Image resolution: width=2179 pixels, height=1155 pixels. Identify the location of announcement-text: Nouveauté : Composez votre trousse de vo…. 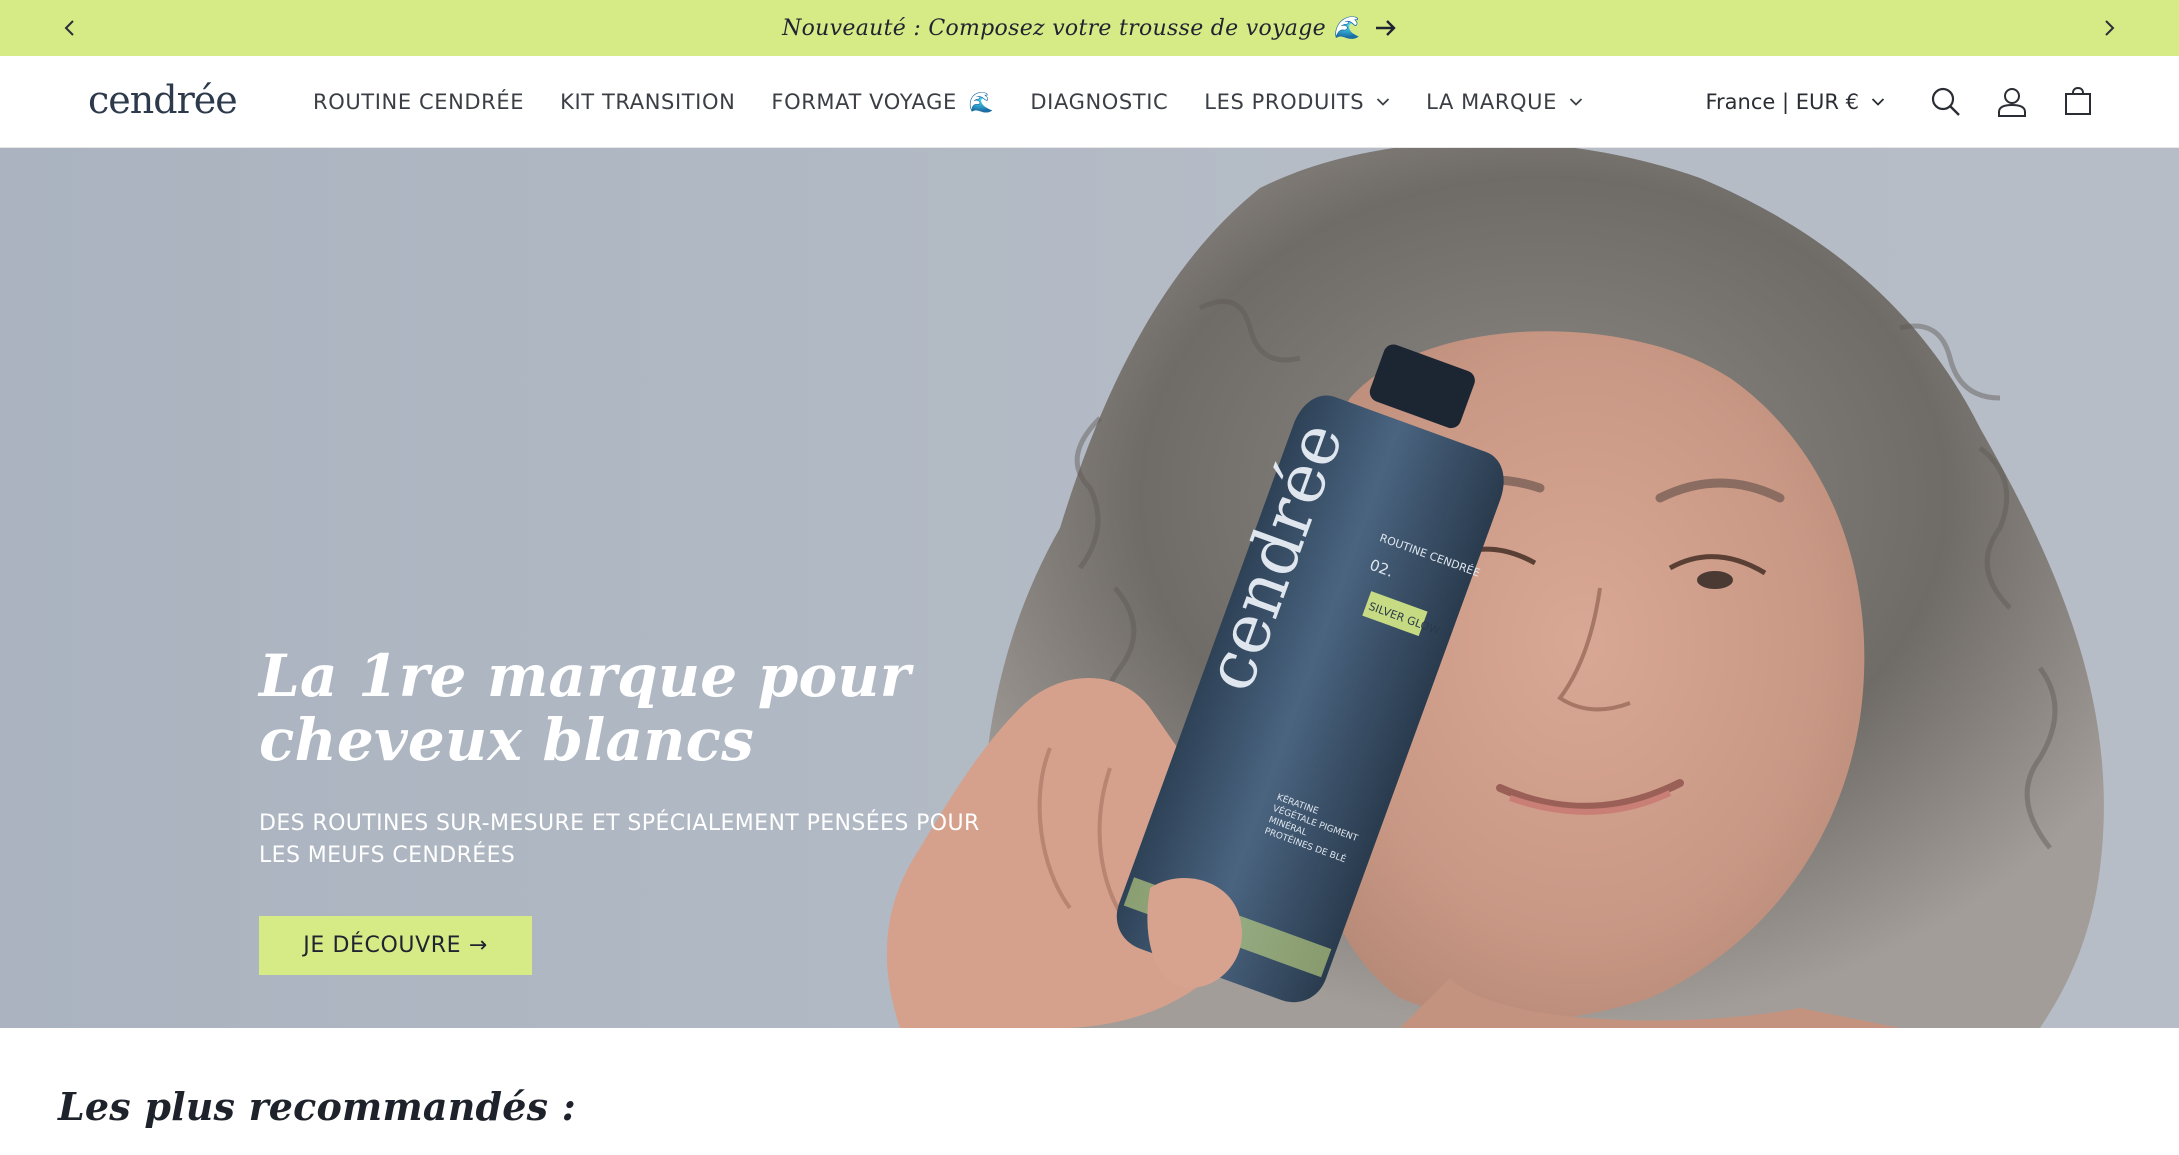
(1071, 28).